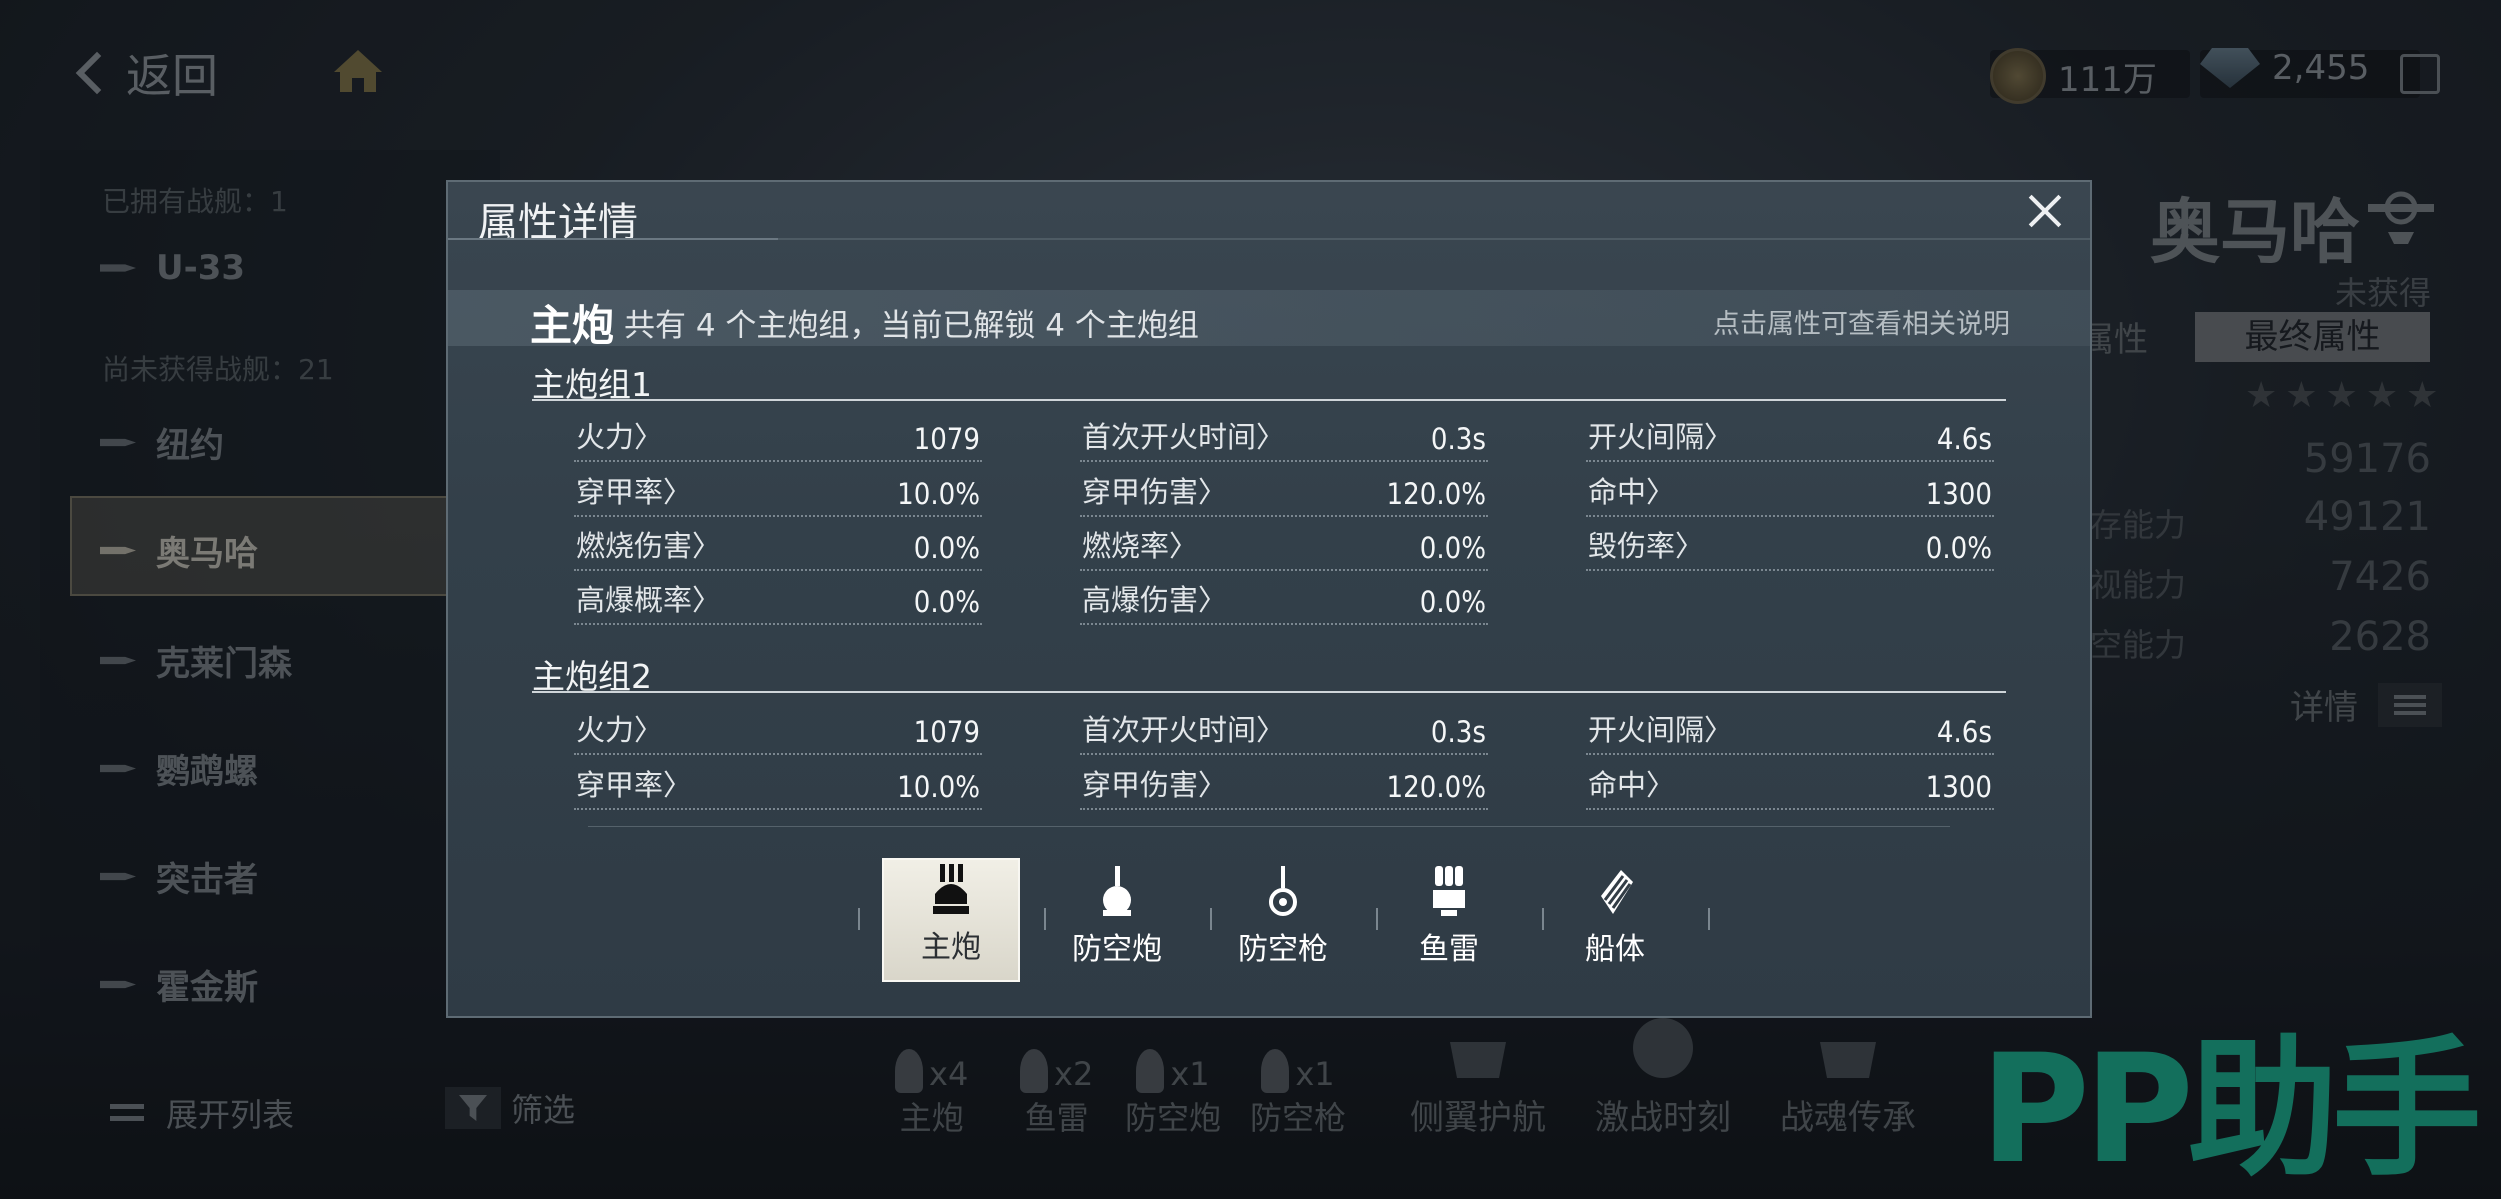 The image size is (2501, 1199). I want to click on section-title: 主炮, so click(572, 325).